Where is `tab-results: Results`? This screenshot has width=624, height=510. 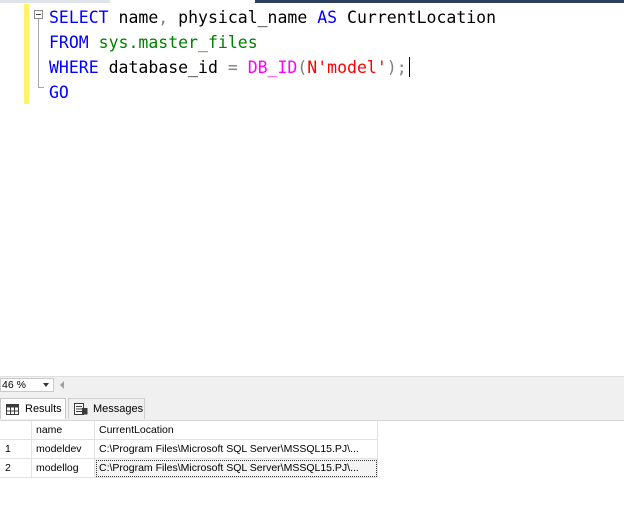
tab-results: Results is located at coordinates (33, 408).